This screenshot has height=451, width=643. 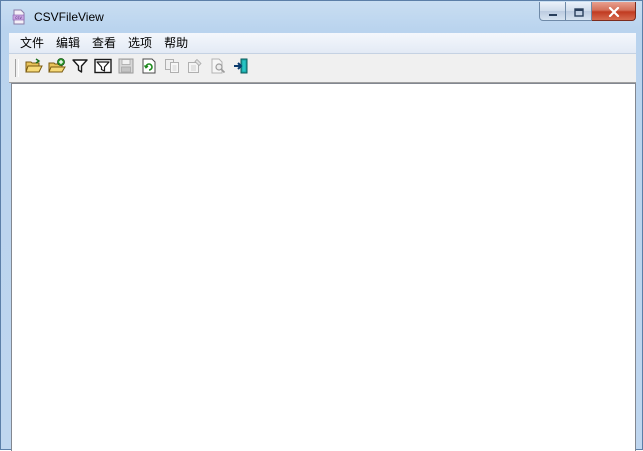 I want to click on svg-text: csv, so click(x=18, y=17).